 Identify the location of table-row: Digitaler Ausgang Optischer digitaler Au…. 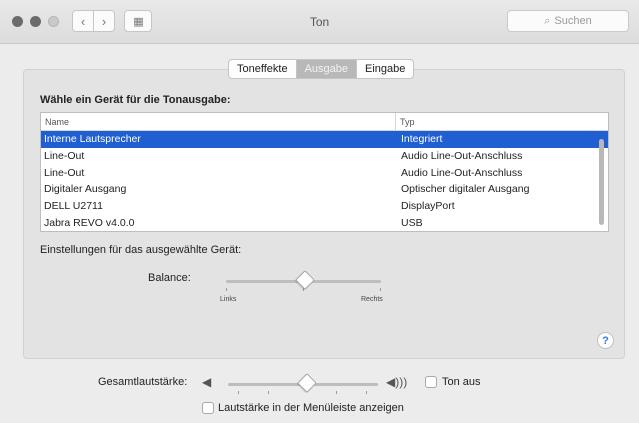
(324, 189).